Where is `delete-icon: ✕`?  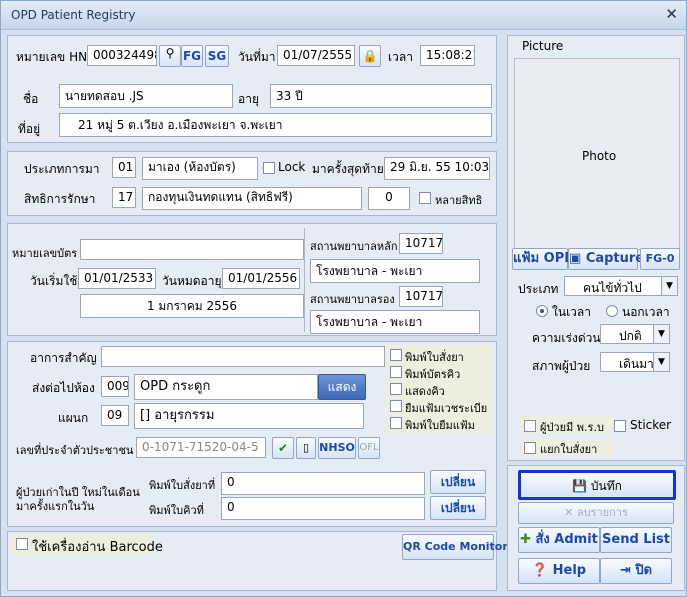 delete-icon: ✕ is located at coordinates (570, 512).